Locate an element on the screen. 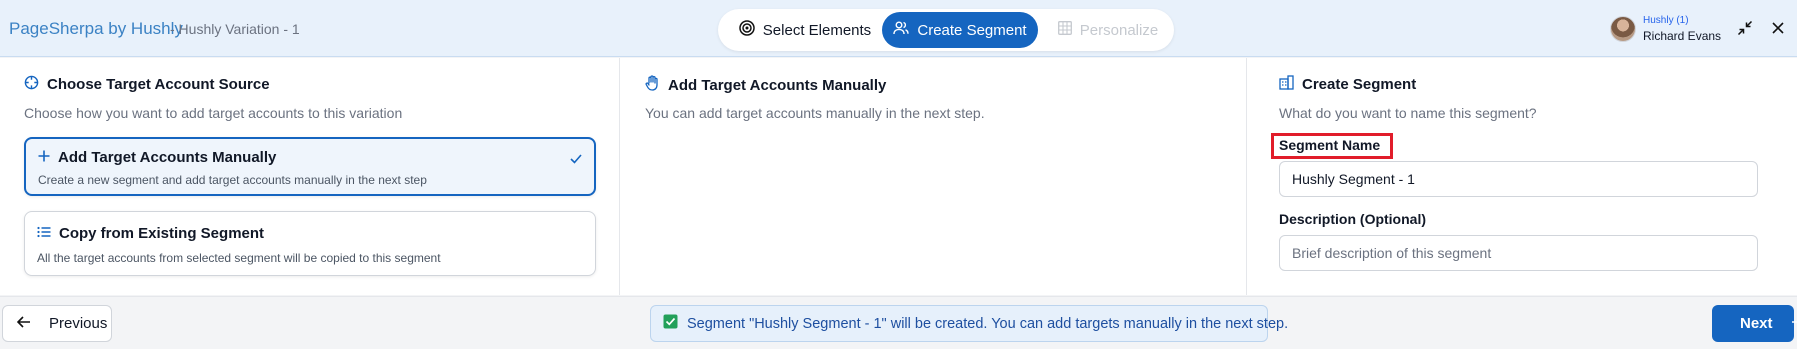 Image resolution: width=1797 pixels, height=349 pixels. segment-panel-title: Create Segment is located at coordinates (1347, 84).